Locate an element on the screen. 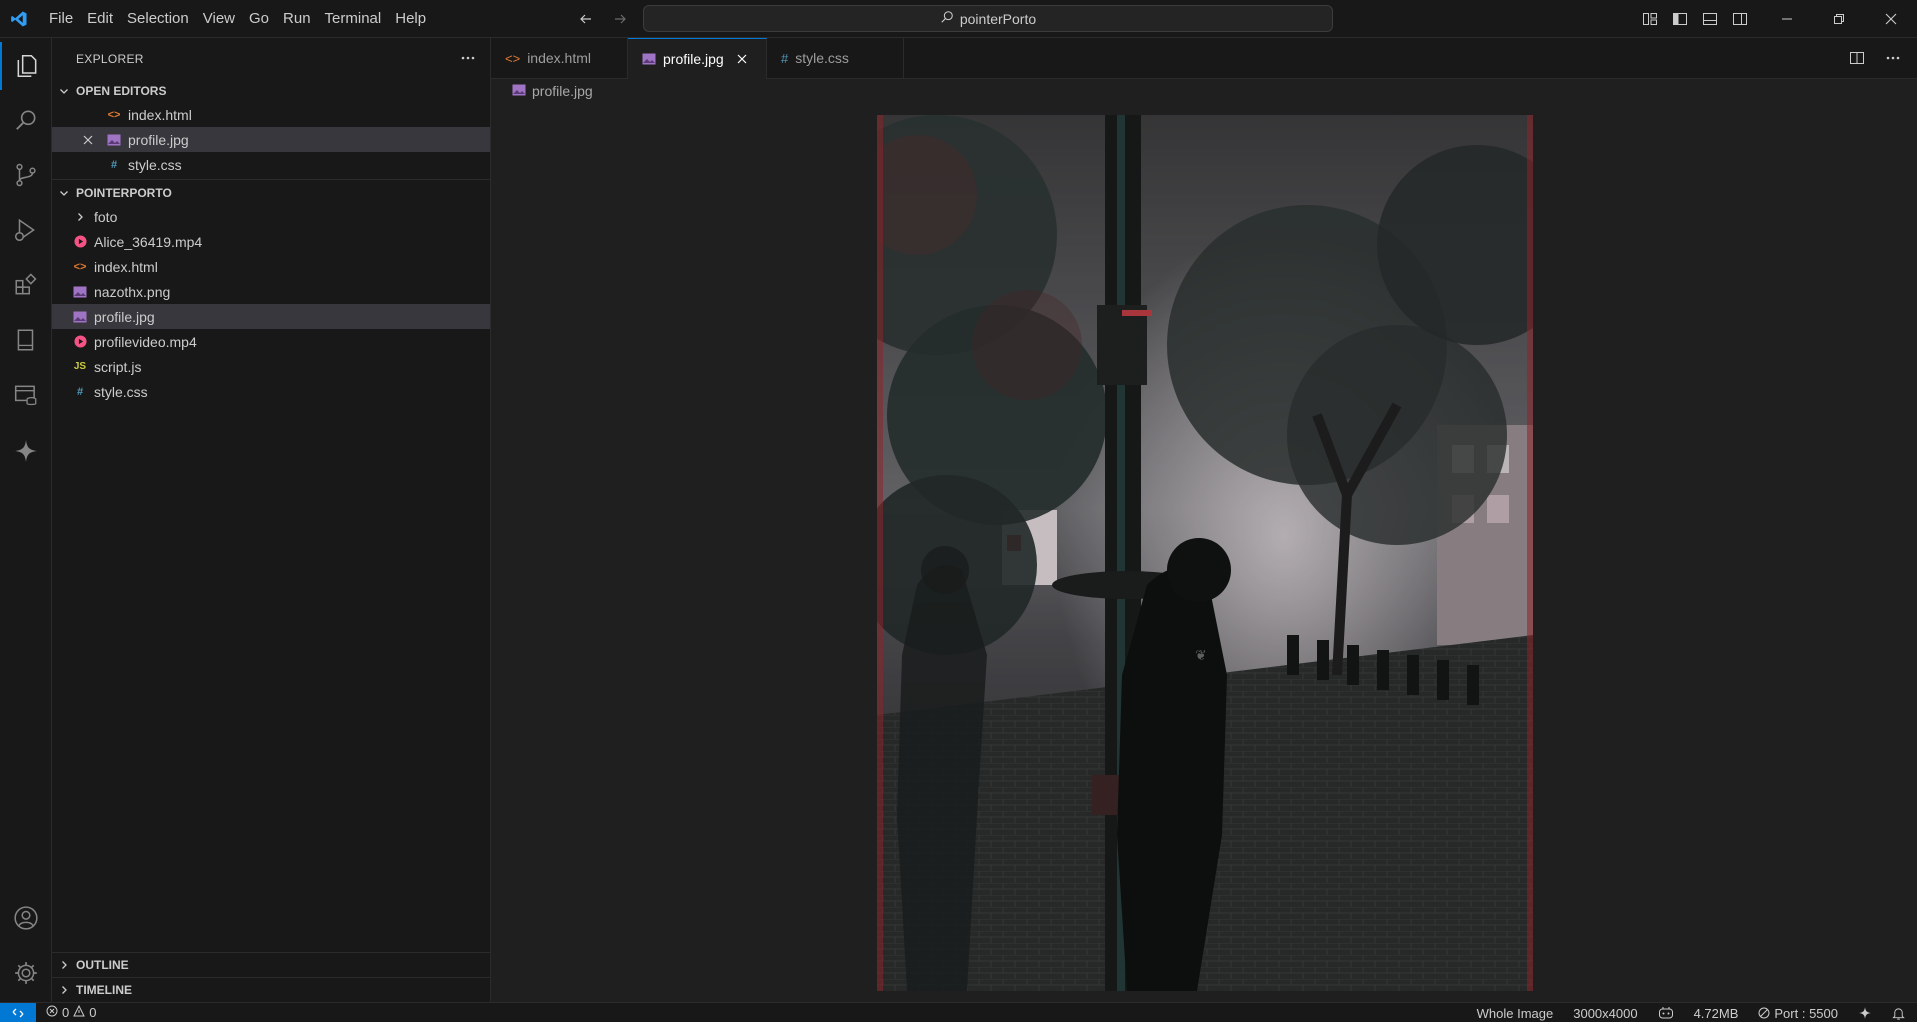 This screenshot has height=1022, width=1917. source-control-icon is located at coordinates (26, 175).